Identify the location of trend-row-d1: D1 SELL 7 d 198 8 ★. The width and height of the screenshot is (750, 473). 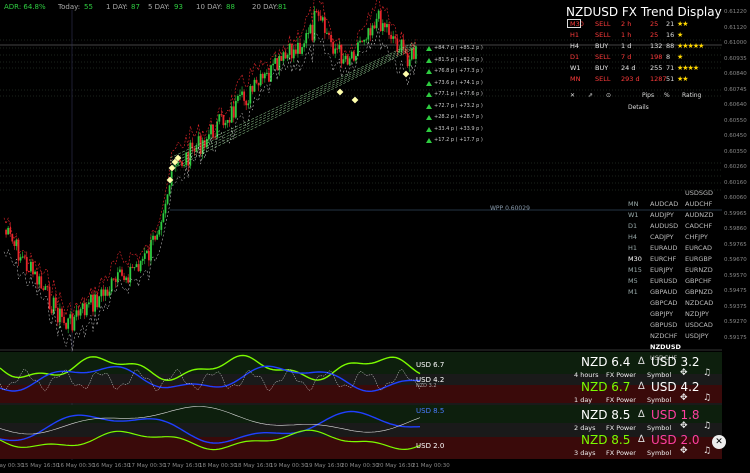
(644, 57).